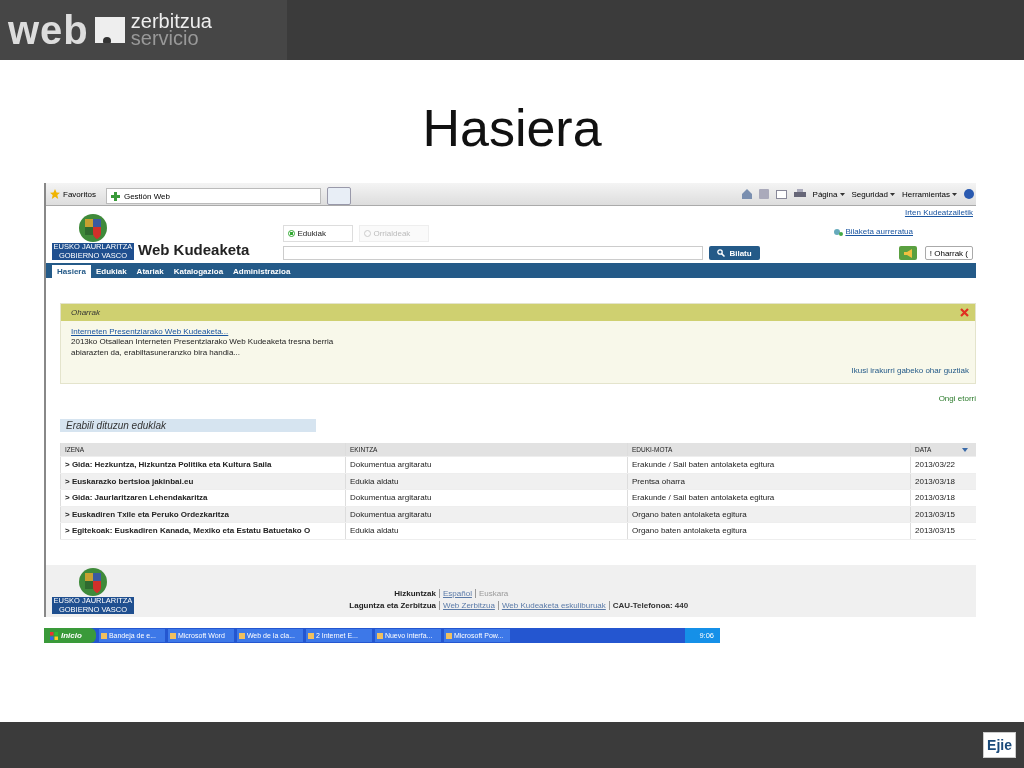 This screenshot has width=1024, height=768. What do you see at coordinates (262, 271) in the screenshot?
I see `nav-tab: Administrazioa` at bounding box center [262, 271].